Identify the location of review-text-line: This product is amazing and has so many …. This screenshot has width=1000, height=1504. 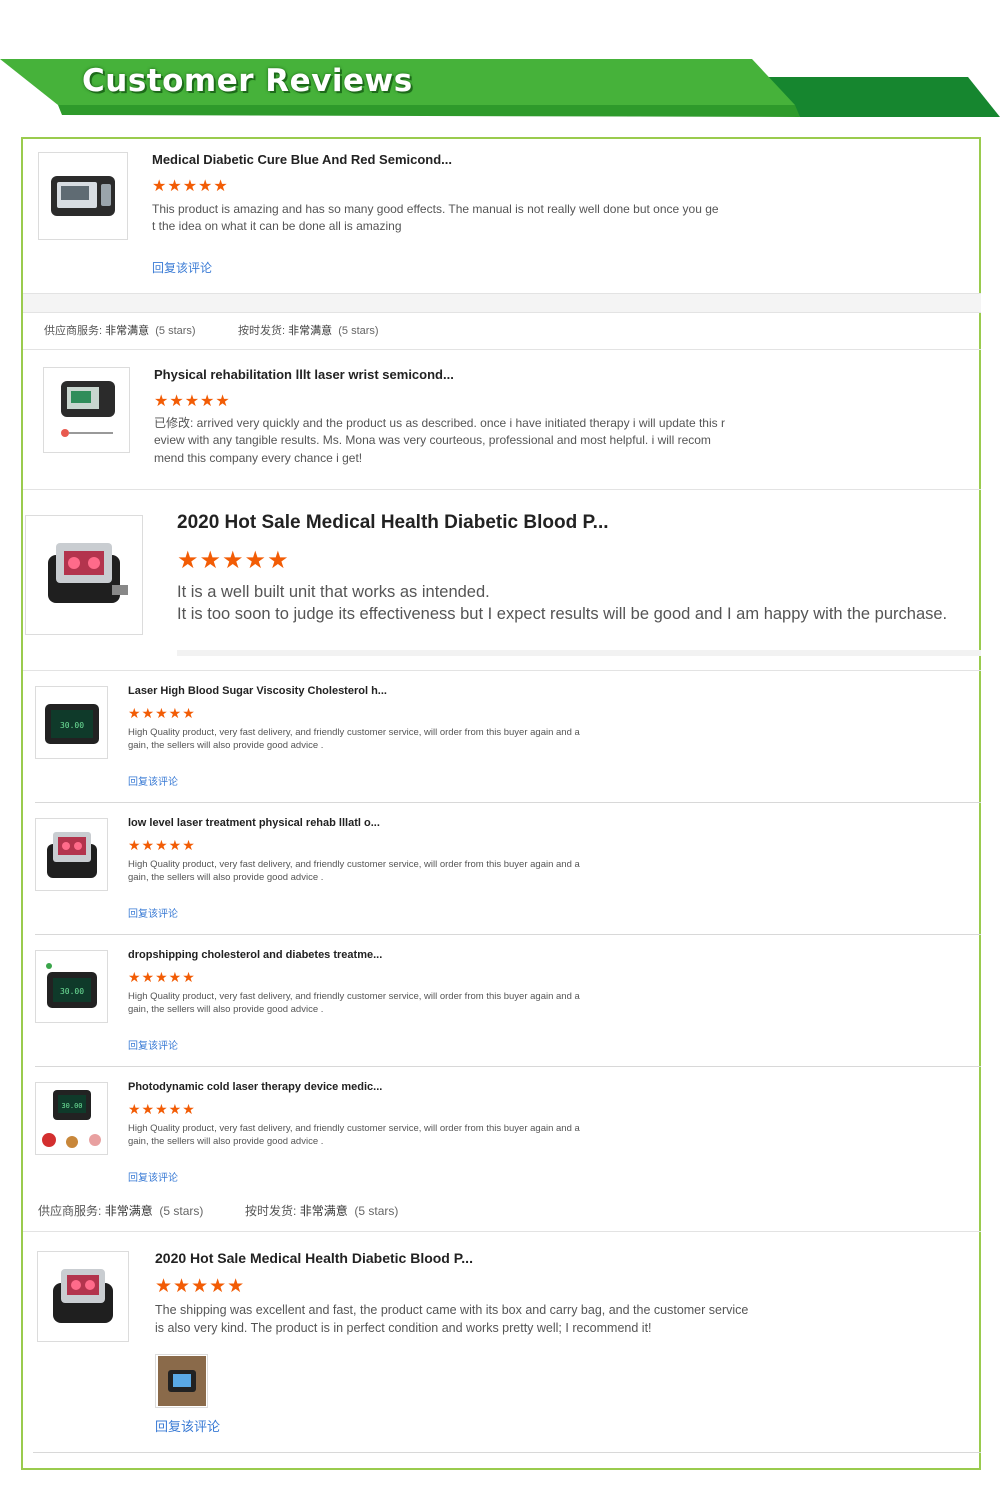
(435, 209).